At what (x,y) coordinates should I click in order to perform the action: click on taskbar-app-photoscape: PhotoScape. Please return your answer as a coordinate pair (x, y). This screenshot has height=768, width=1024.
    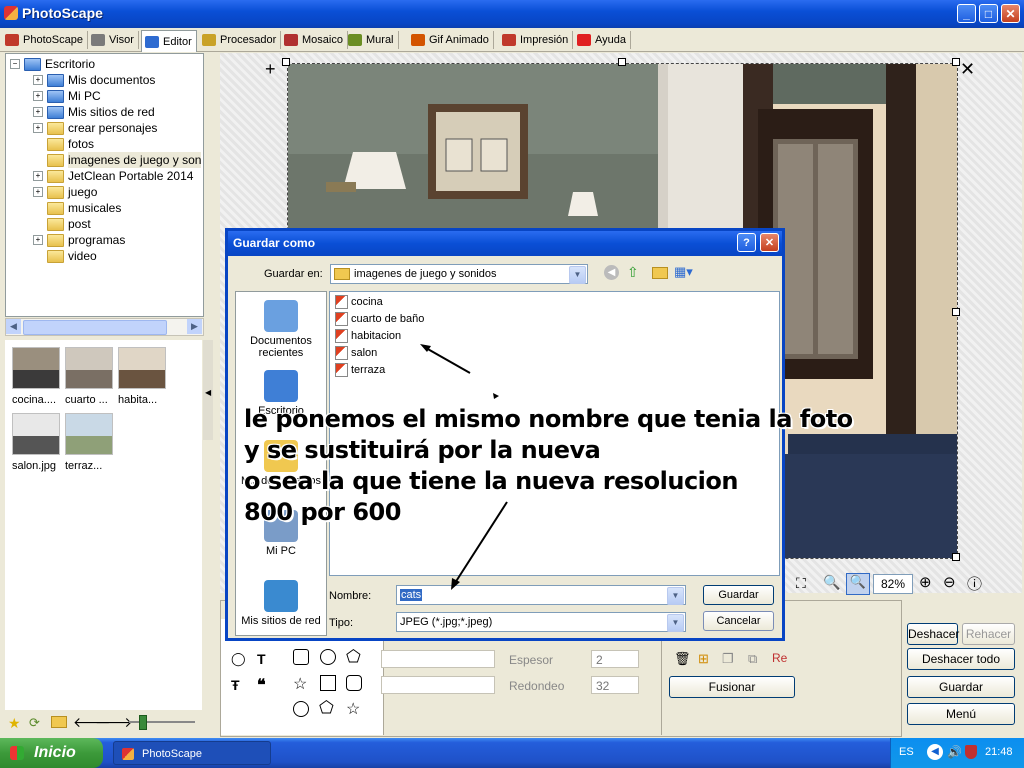
    Looking at the image, I should click on (192, 753).